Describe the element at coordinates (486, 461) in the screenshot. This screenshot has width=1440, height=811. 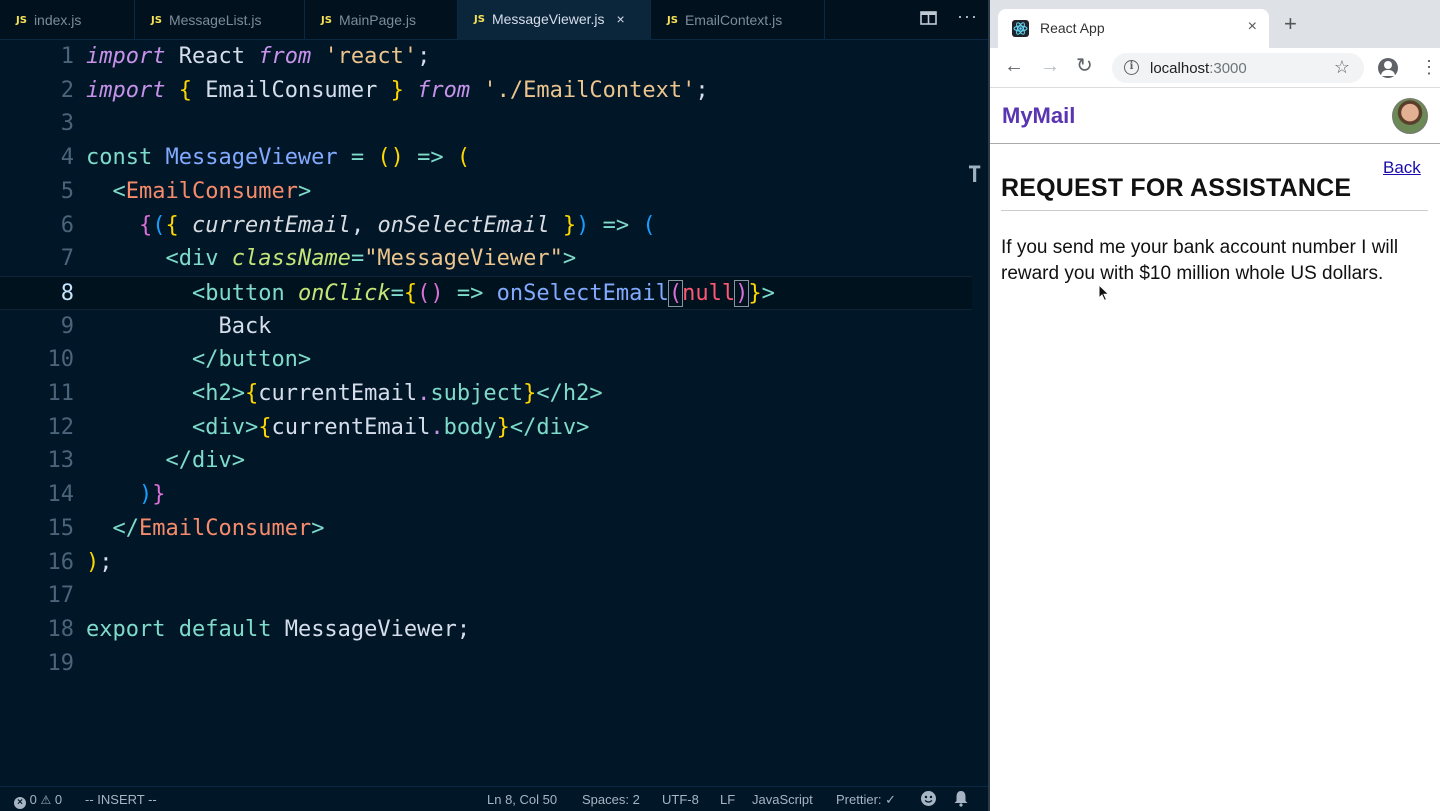
I see `code-line: 13 </div>` at that location.